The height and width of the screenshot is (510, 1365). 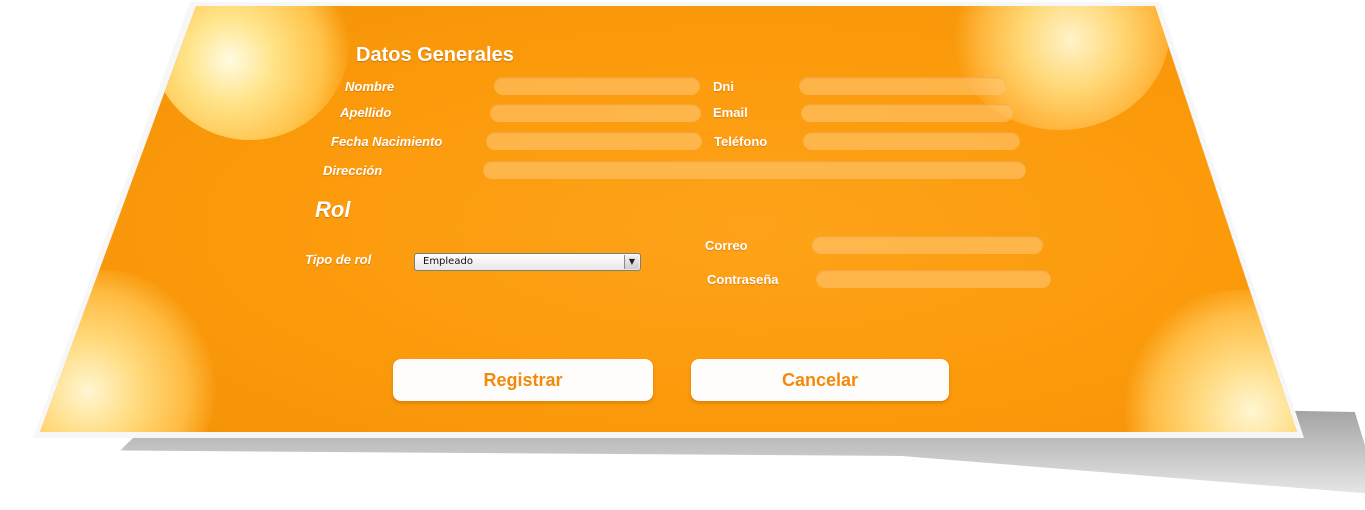 I want to click on correo-field, so click(x=927, y=245).